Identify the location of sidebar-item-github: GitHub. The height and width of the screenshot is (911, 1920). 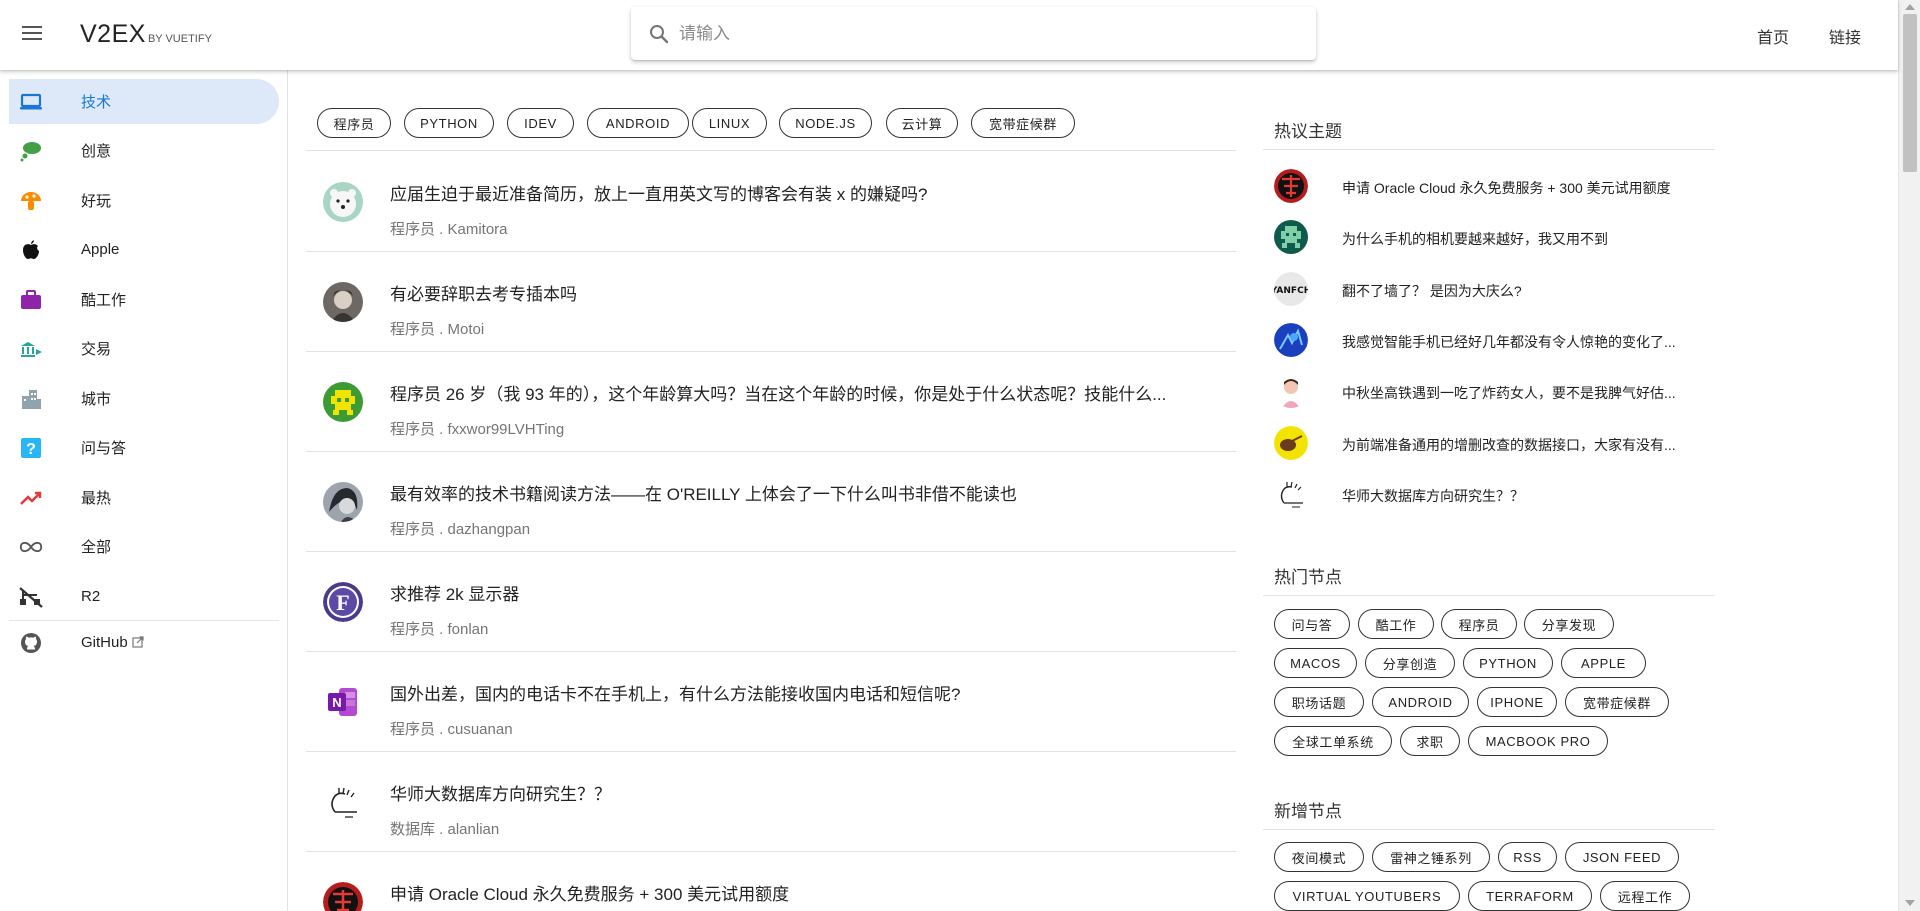
(144, 642).